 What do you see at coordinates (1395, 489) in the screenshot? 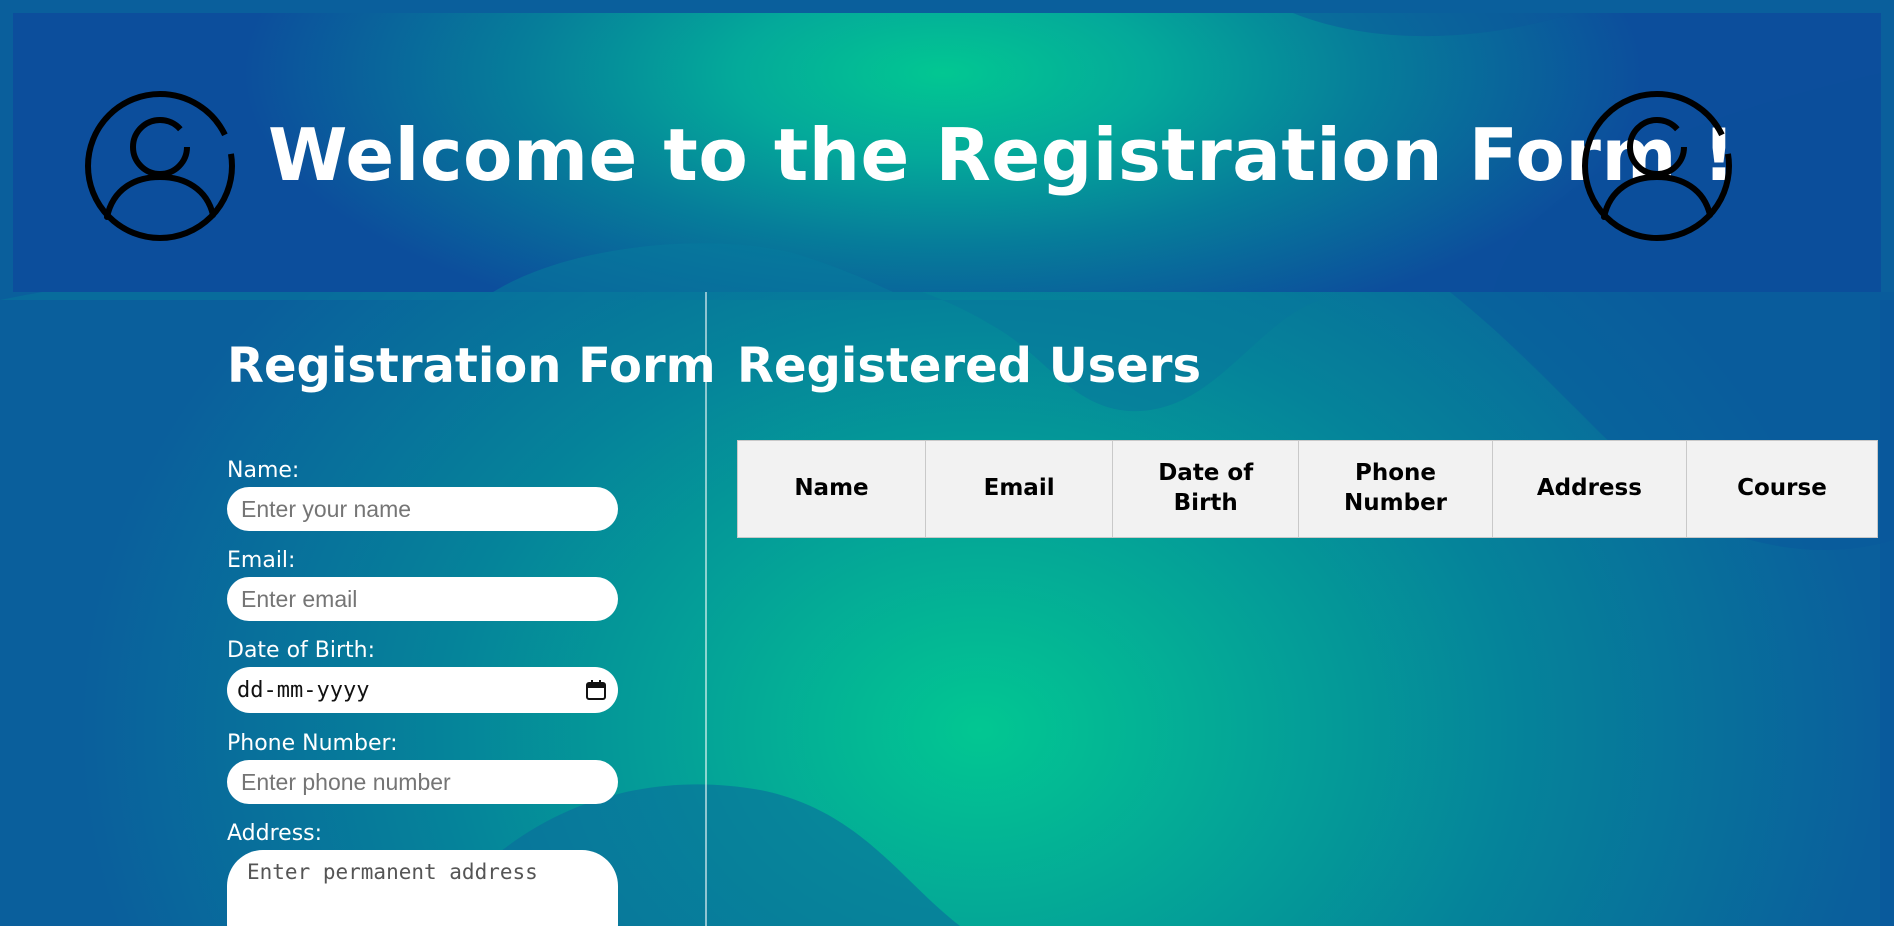
I see `column-header-phone: Phone Number` at bounding box center [1395, 489].